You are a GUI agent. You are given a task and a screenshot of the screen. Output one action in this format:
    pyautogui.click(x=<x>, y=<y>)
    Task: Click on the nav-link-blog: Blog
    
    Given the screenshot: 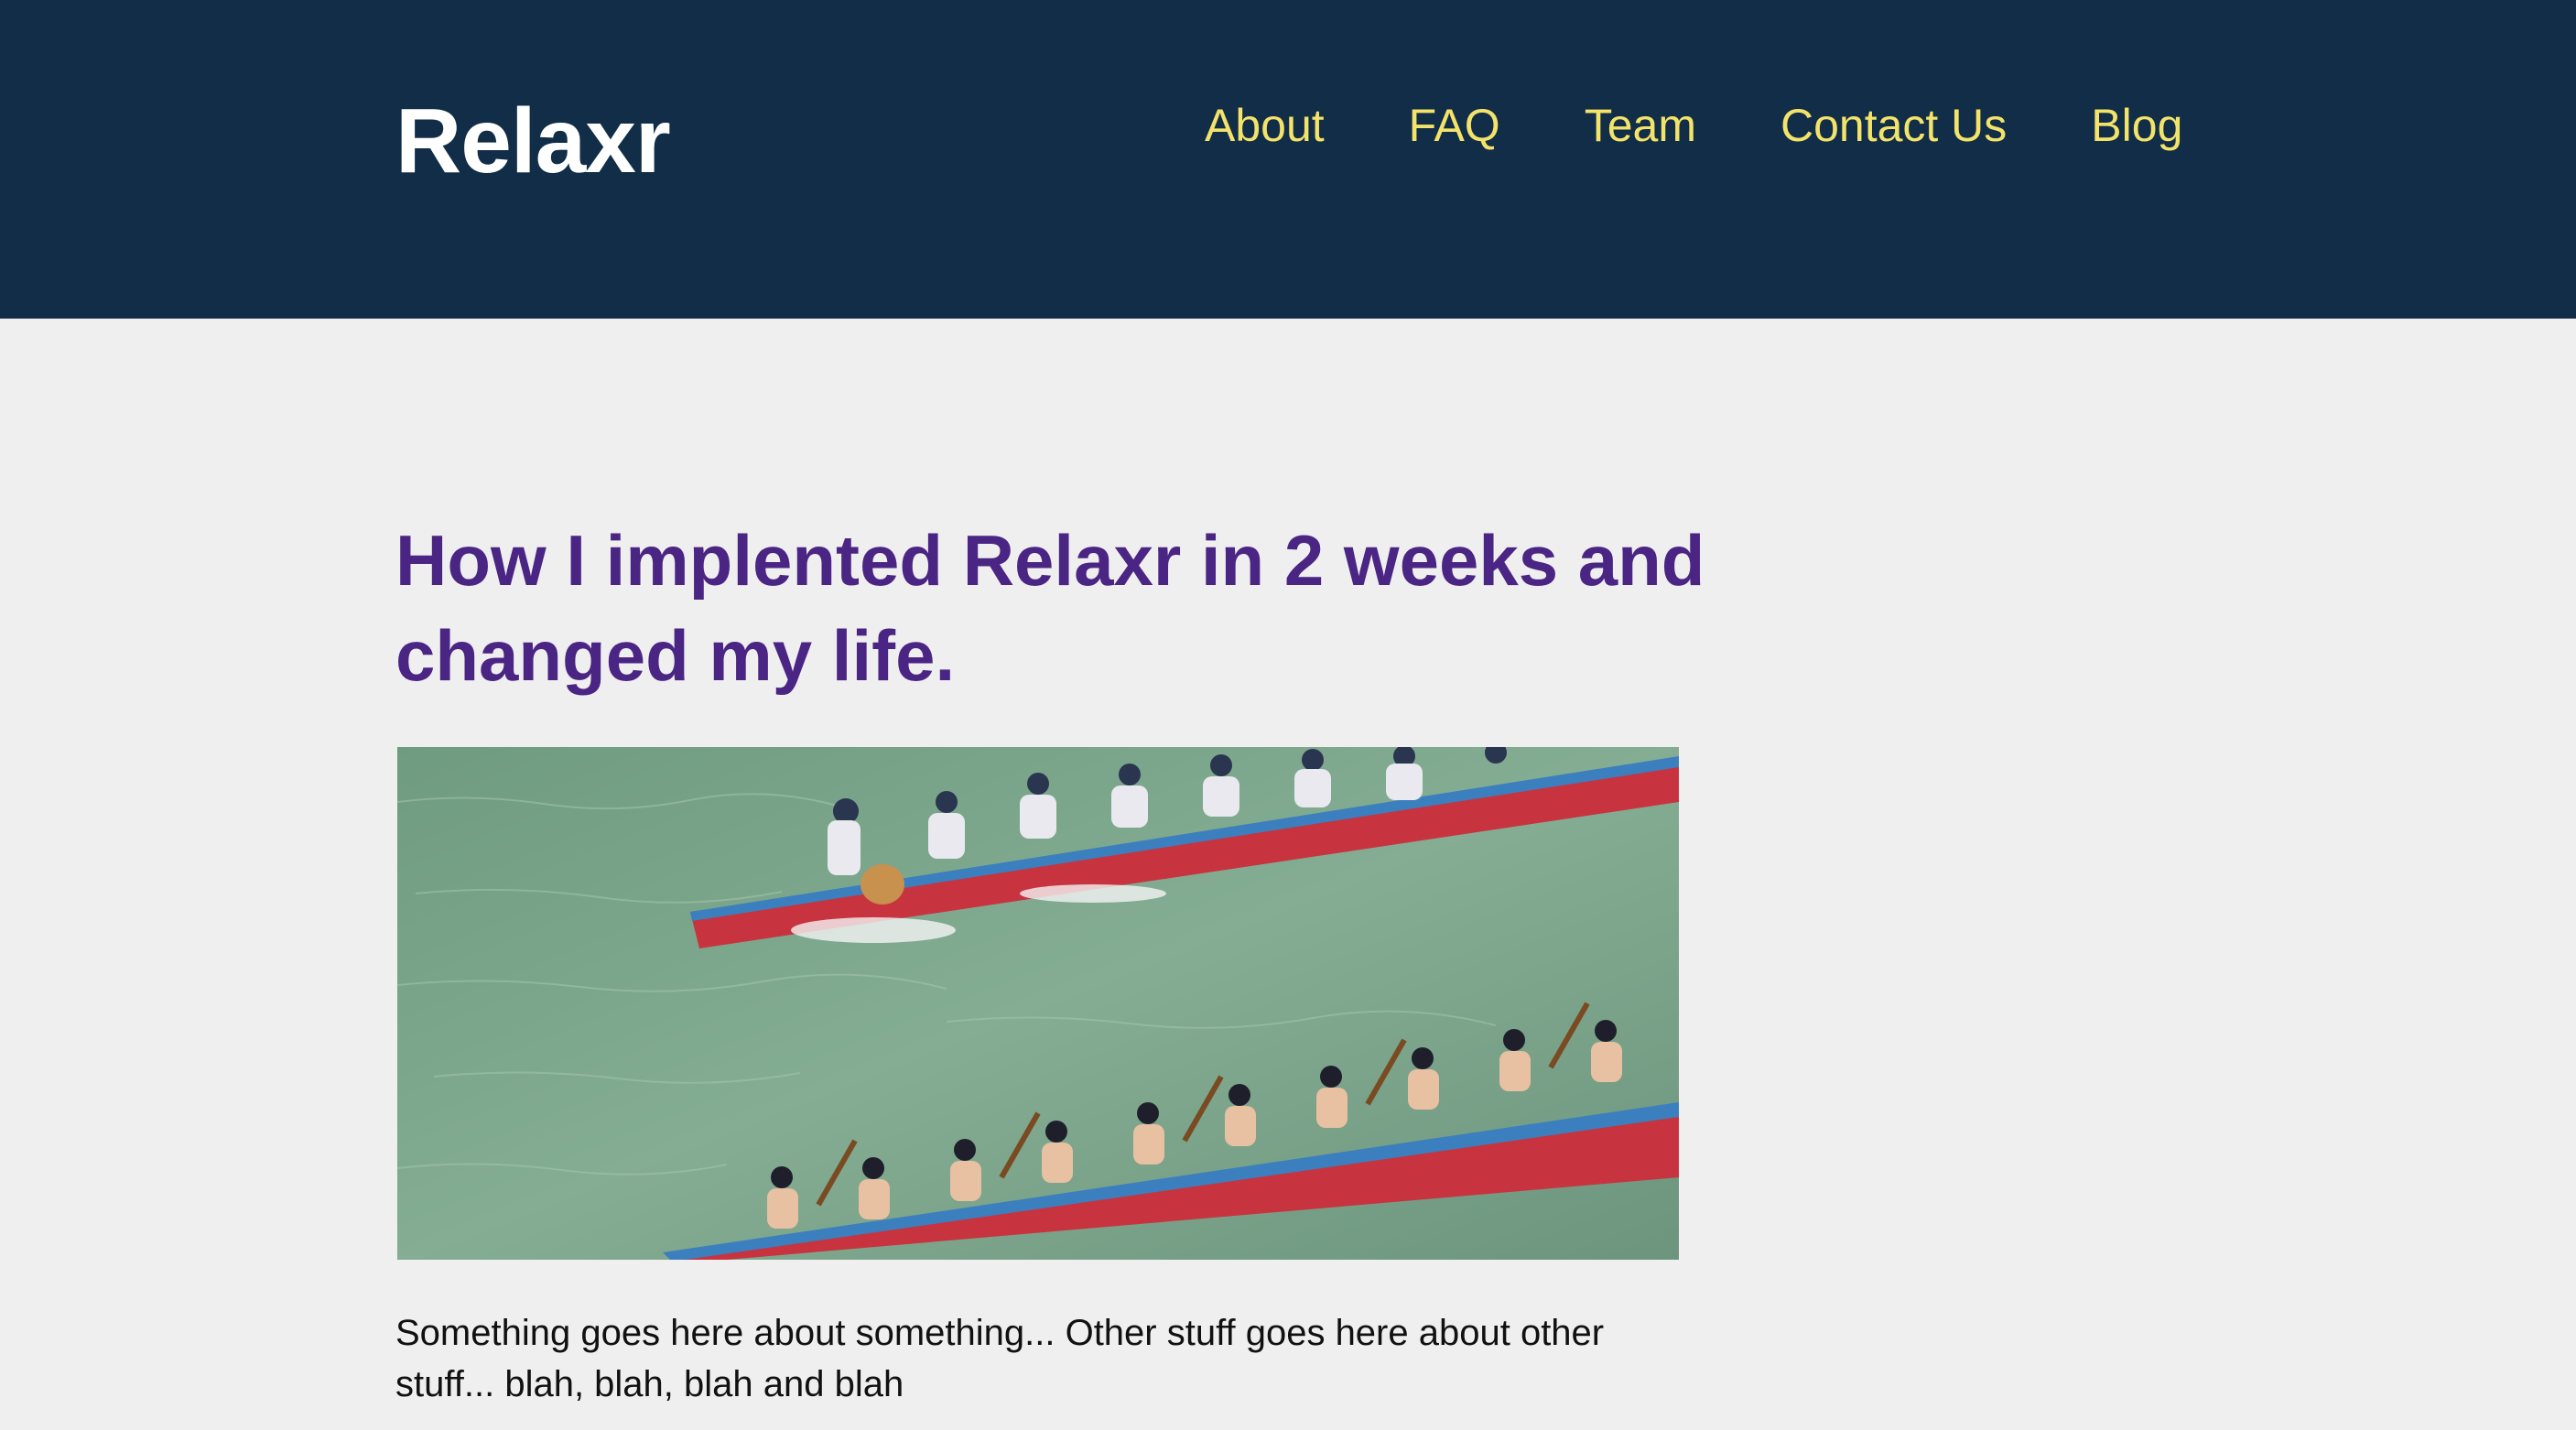 What is the action you would take?
    pyautogui.click(x=2136, y=125)
    